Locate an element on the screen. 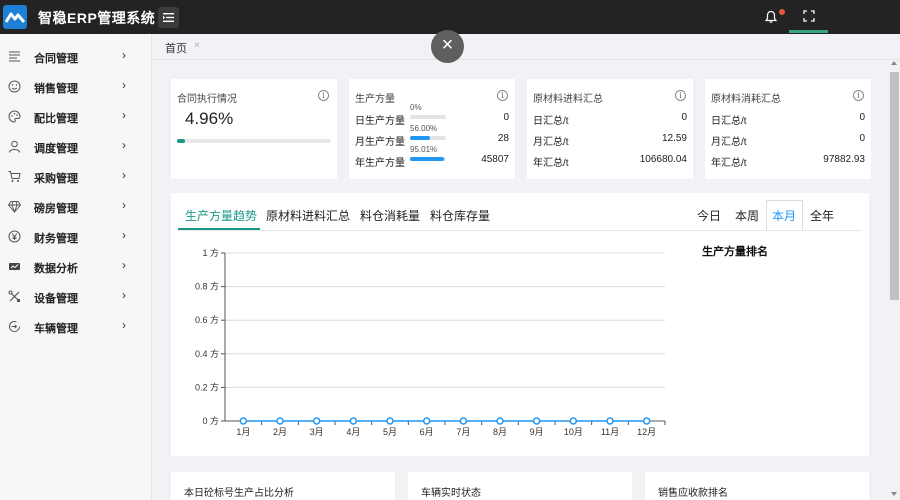 This screenshot has height=500, width=900. period-month: 本月 is located at coordinates (784, 215).